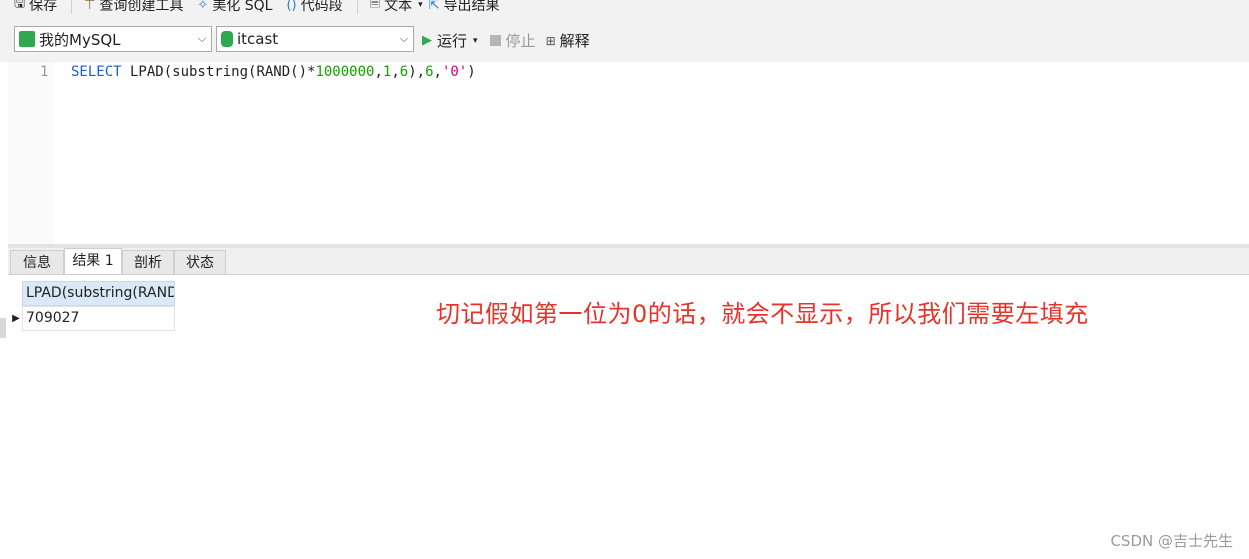 Image resolution: width=1249 pixels, height=559 pixels. I want to click on connection-value: 我的MySQL, so click(80, 39).